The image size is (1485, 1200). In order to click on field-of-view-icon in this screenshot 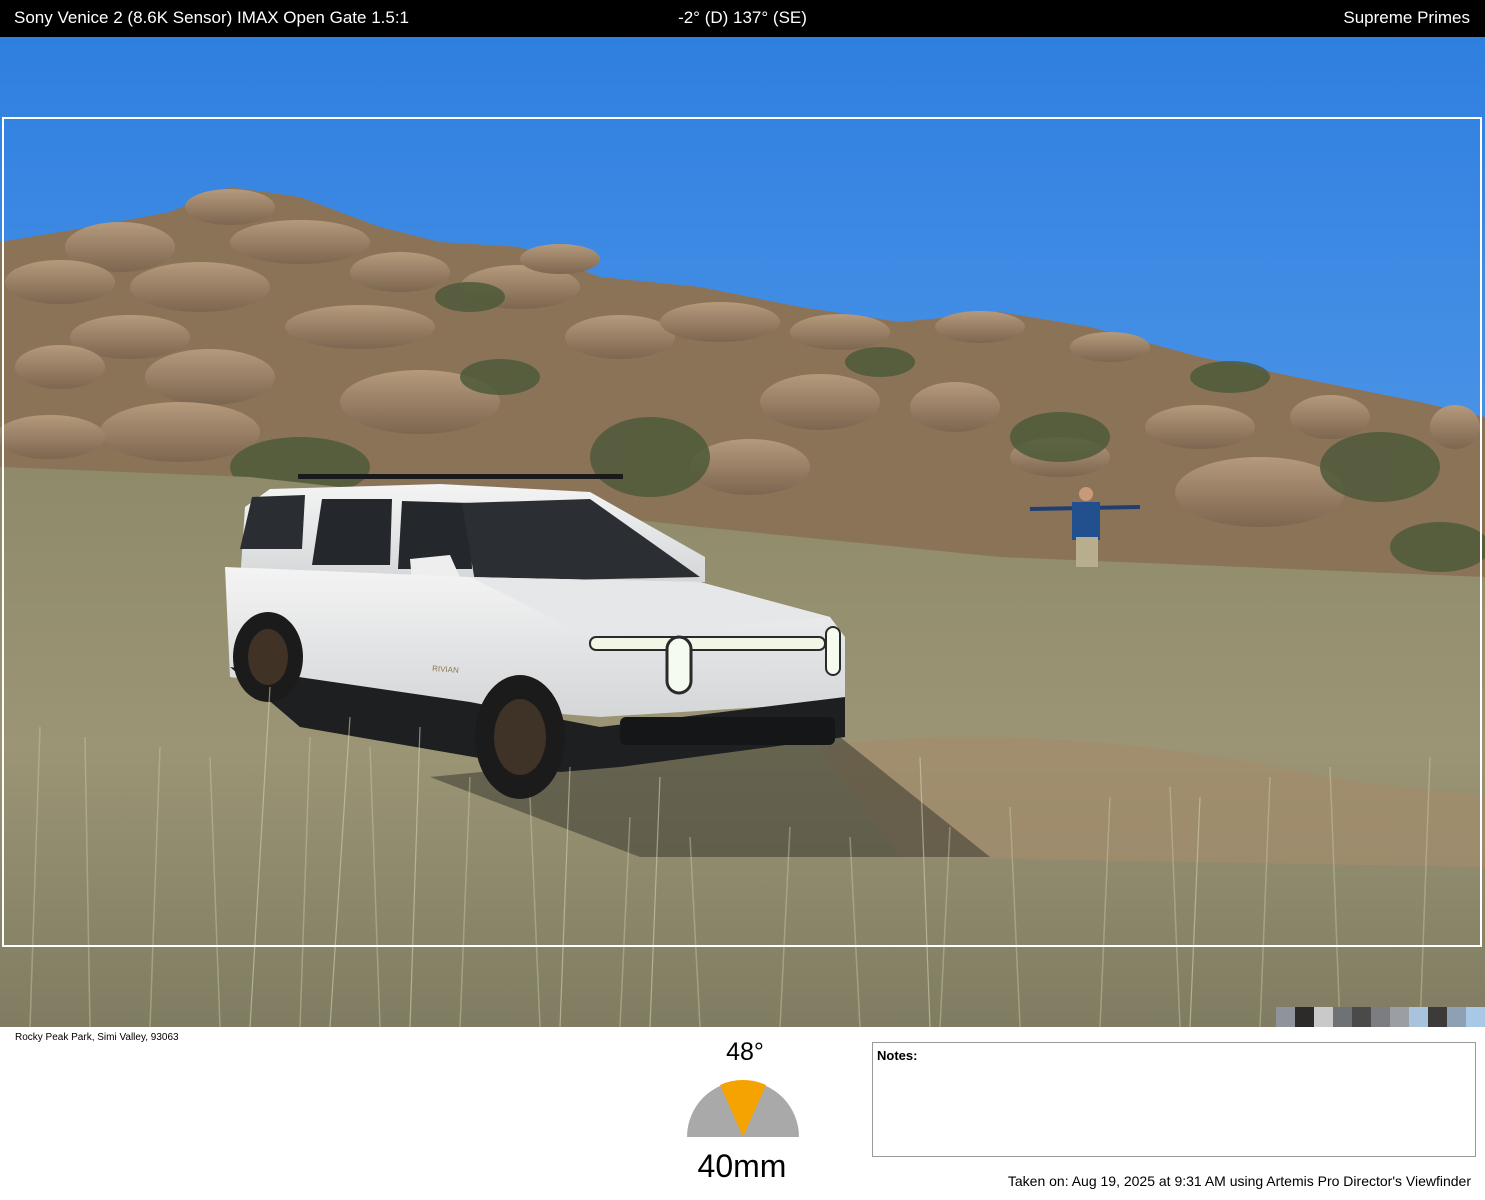, I will do `click(743, 1108)`.